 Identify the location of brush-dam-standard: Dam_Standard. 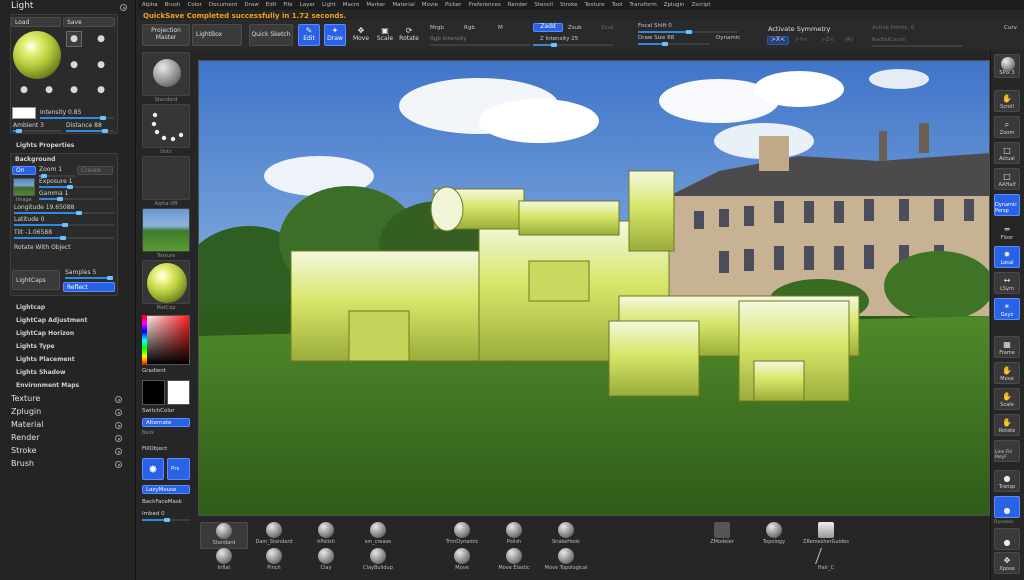
(274, 535).